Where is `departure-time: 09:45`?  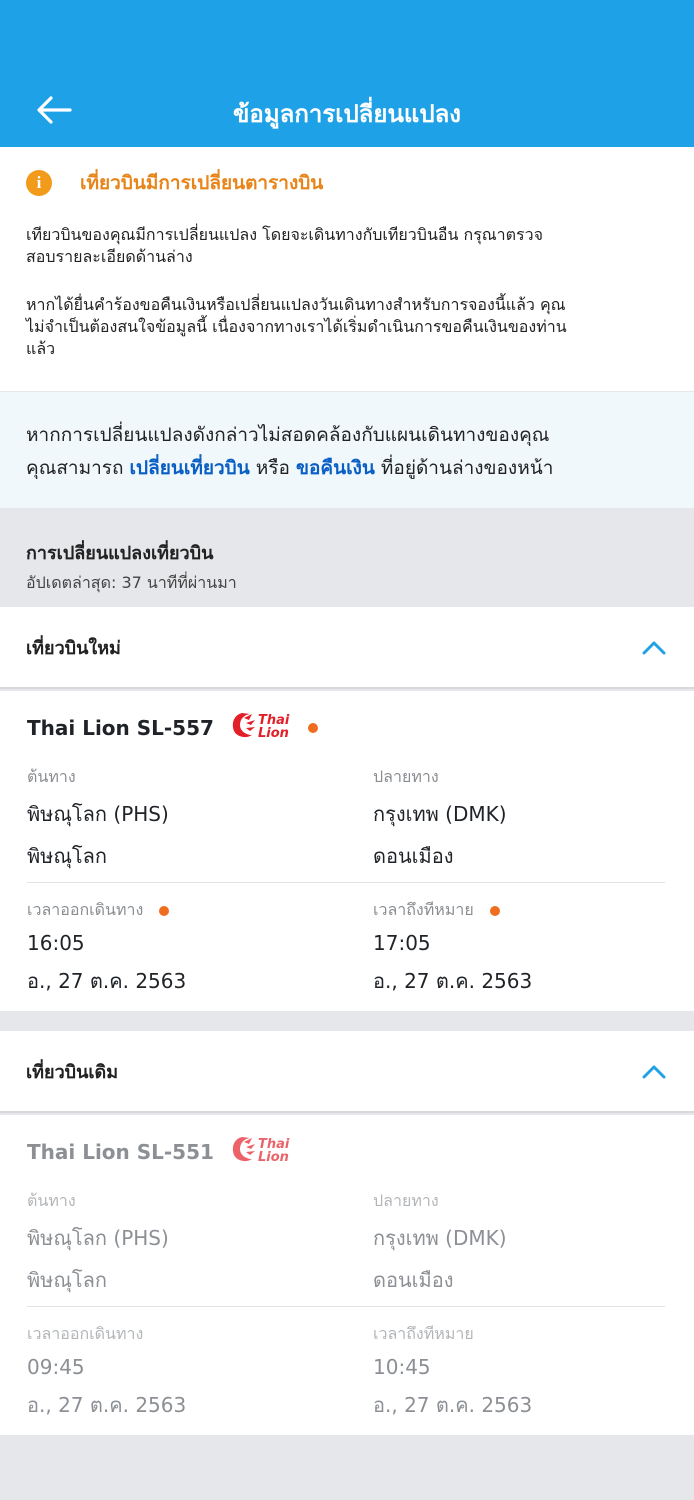 departure-time: 09:45 is located at coordinates (56, 1367).